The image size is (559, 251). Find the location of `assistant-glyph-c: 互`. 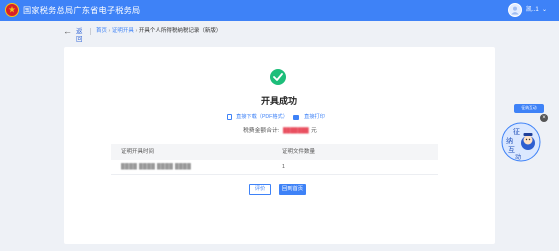

assistant-glyph-c: 互 is located at coordinates (511, 150).